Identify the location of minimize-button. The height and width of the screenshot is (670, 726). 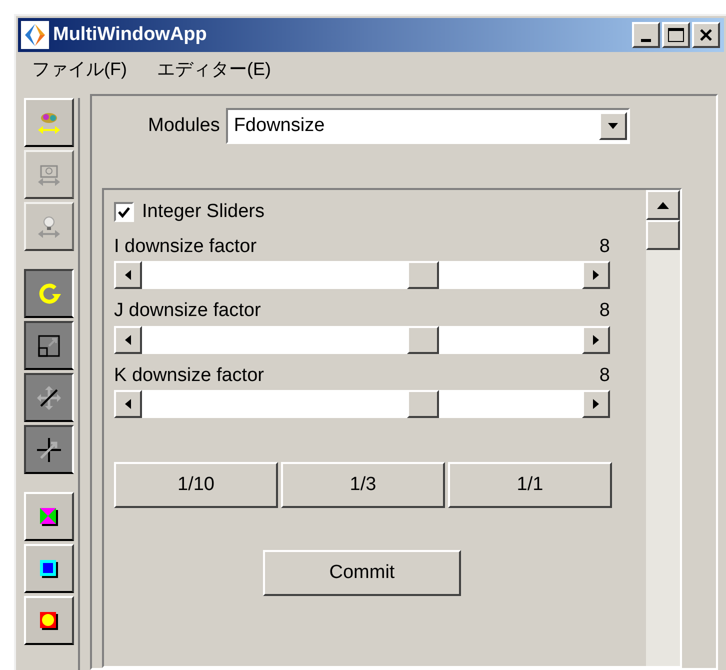
(646, 35).